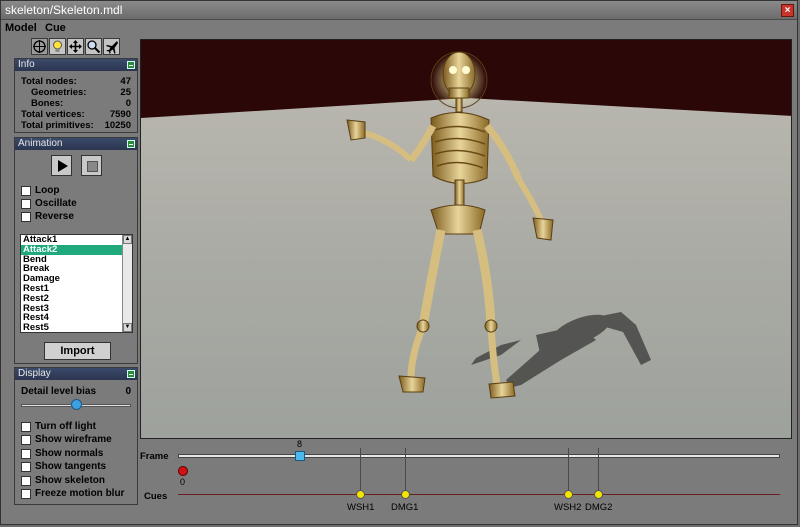 The height and width of the screenshot is (527, 800). Describe the element at coordinates (47, 103) in the screenshot. I see `info-label-bones: Bones:` at that location.